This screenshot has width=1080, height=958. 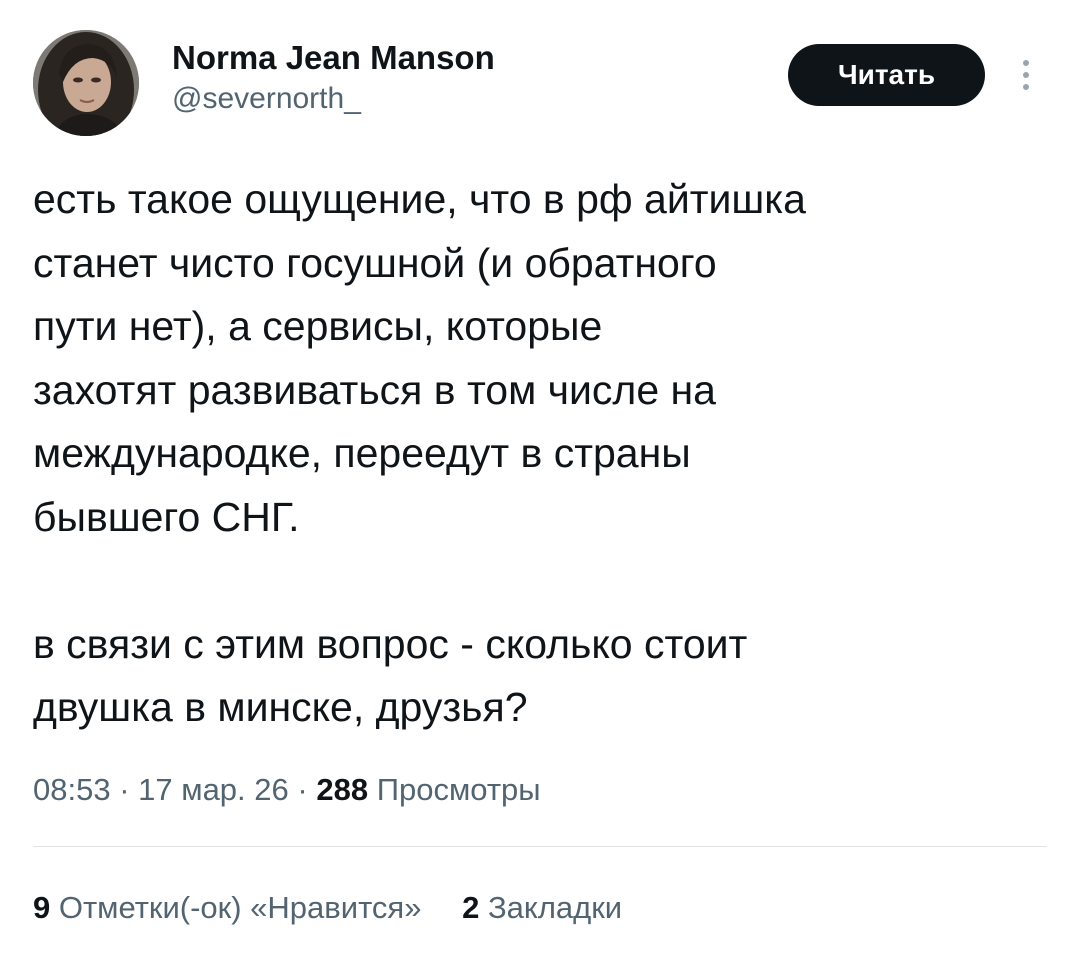 I want to click on author-info: Norma Jean Manson @severnorth_, so click(x=333, y=78).